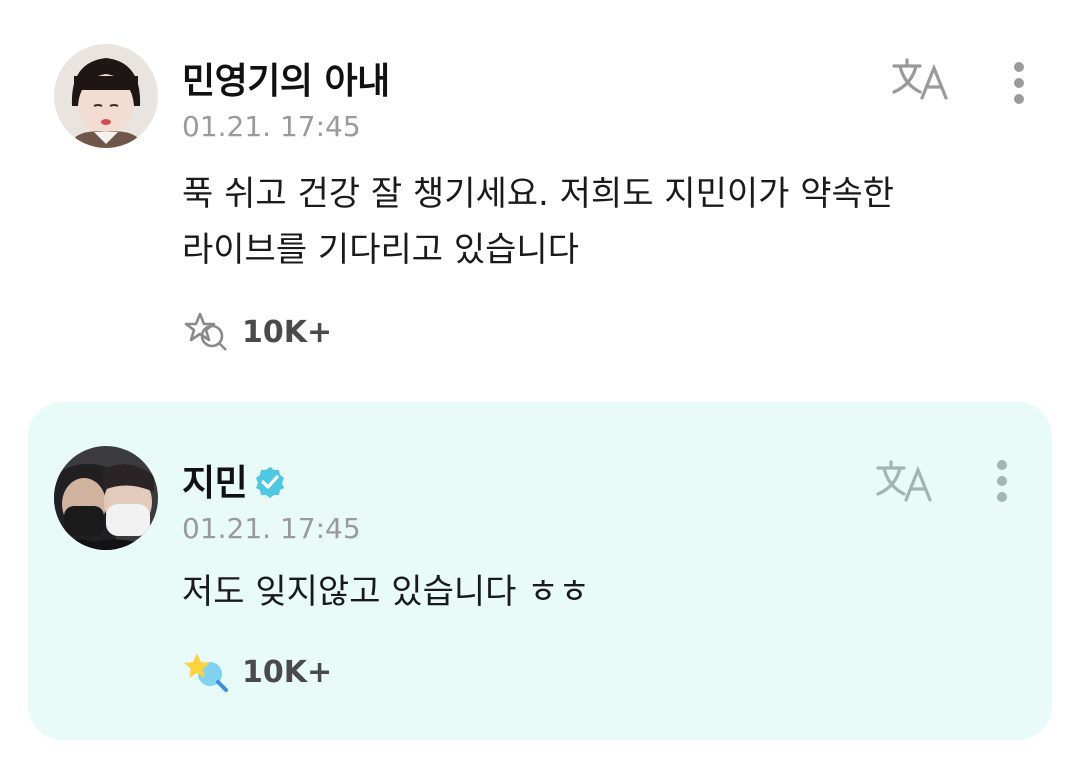 The image size is (1080, 777). What do you see at coordinates (206, 672) in the screenshot?
I see `reaction-filled-icon` at bounding box center [206, 672].